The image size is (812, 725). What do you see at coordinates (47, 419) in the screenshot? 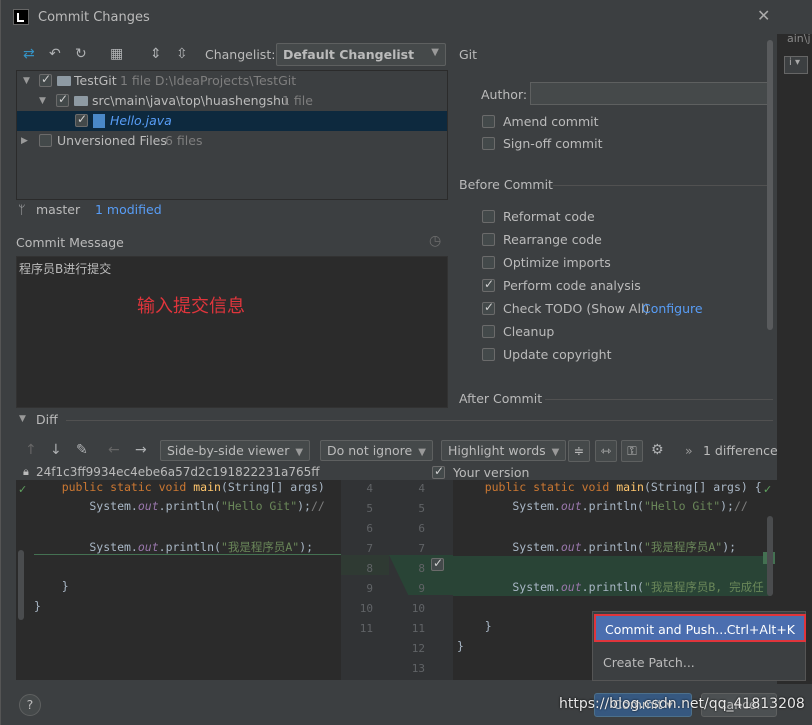
I see `diff-header: Diff` at bounding box center [47, 419].